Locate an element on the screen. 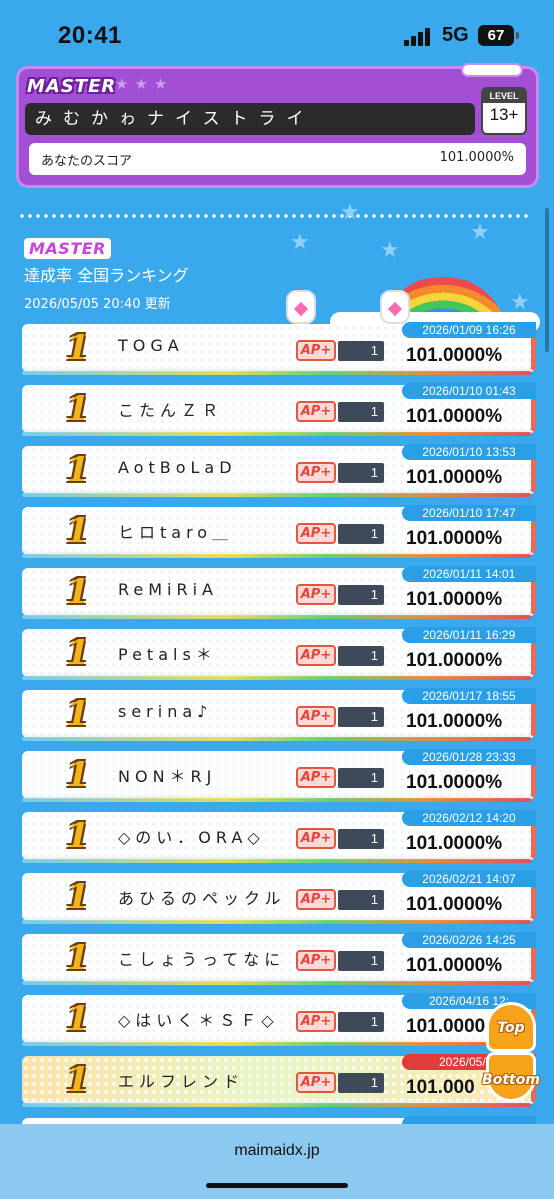  scroll-top-label: Top is located at coordinates (511, 1028).